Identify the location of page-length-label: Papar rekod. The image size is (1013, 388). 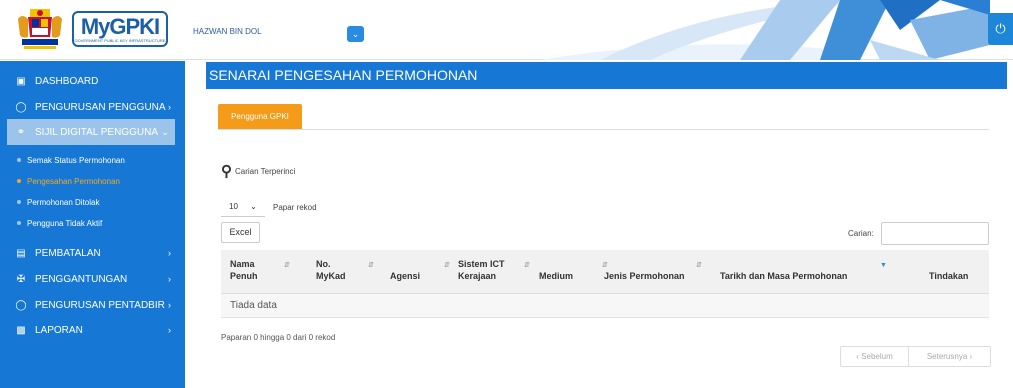
(295, 207).